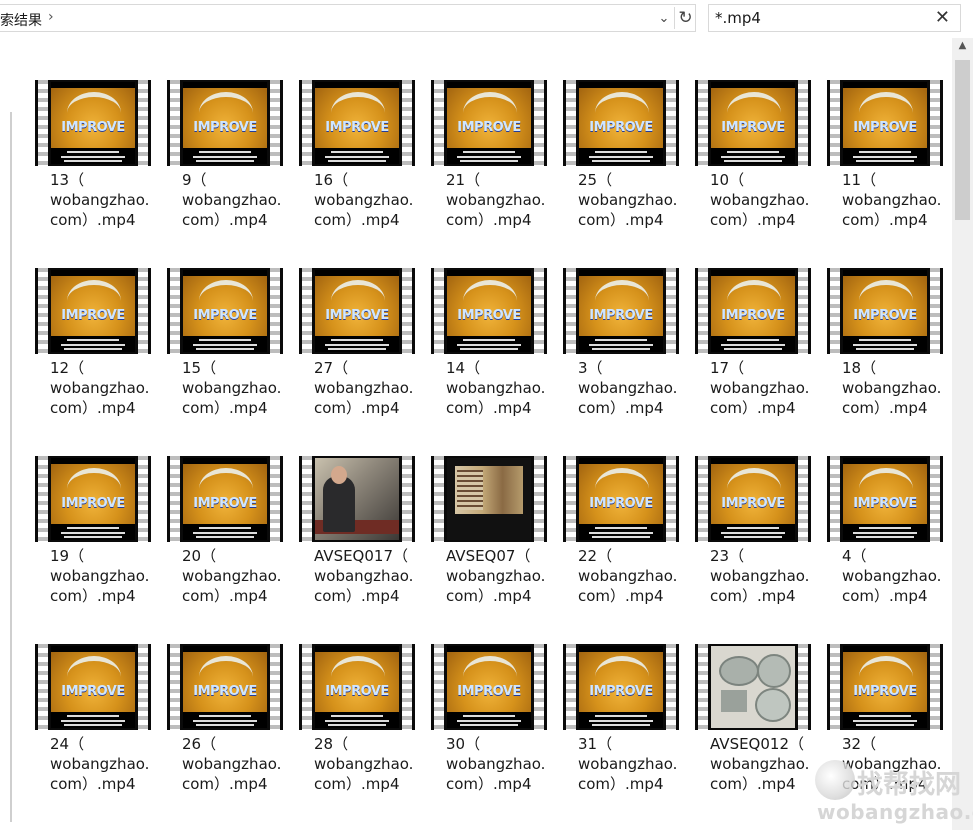 The image size is (973, 830). I want to click on file-name: 17（ wobangzhao. com）.mp4, so click(765, 388).